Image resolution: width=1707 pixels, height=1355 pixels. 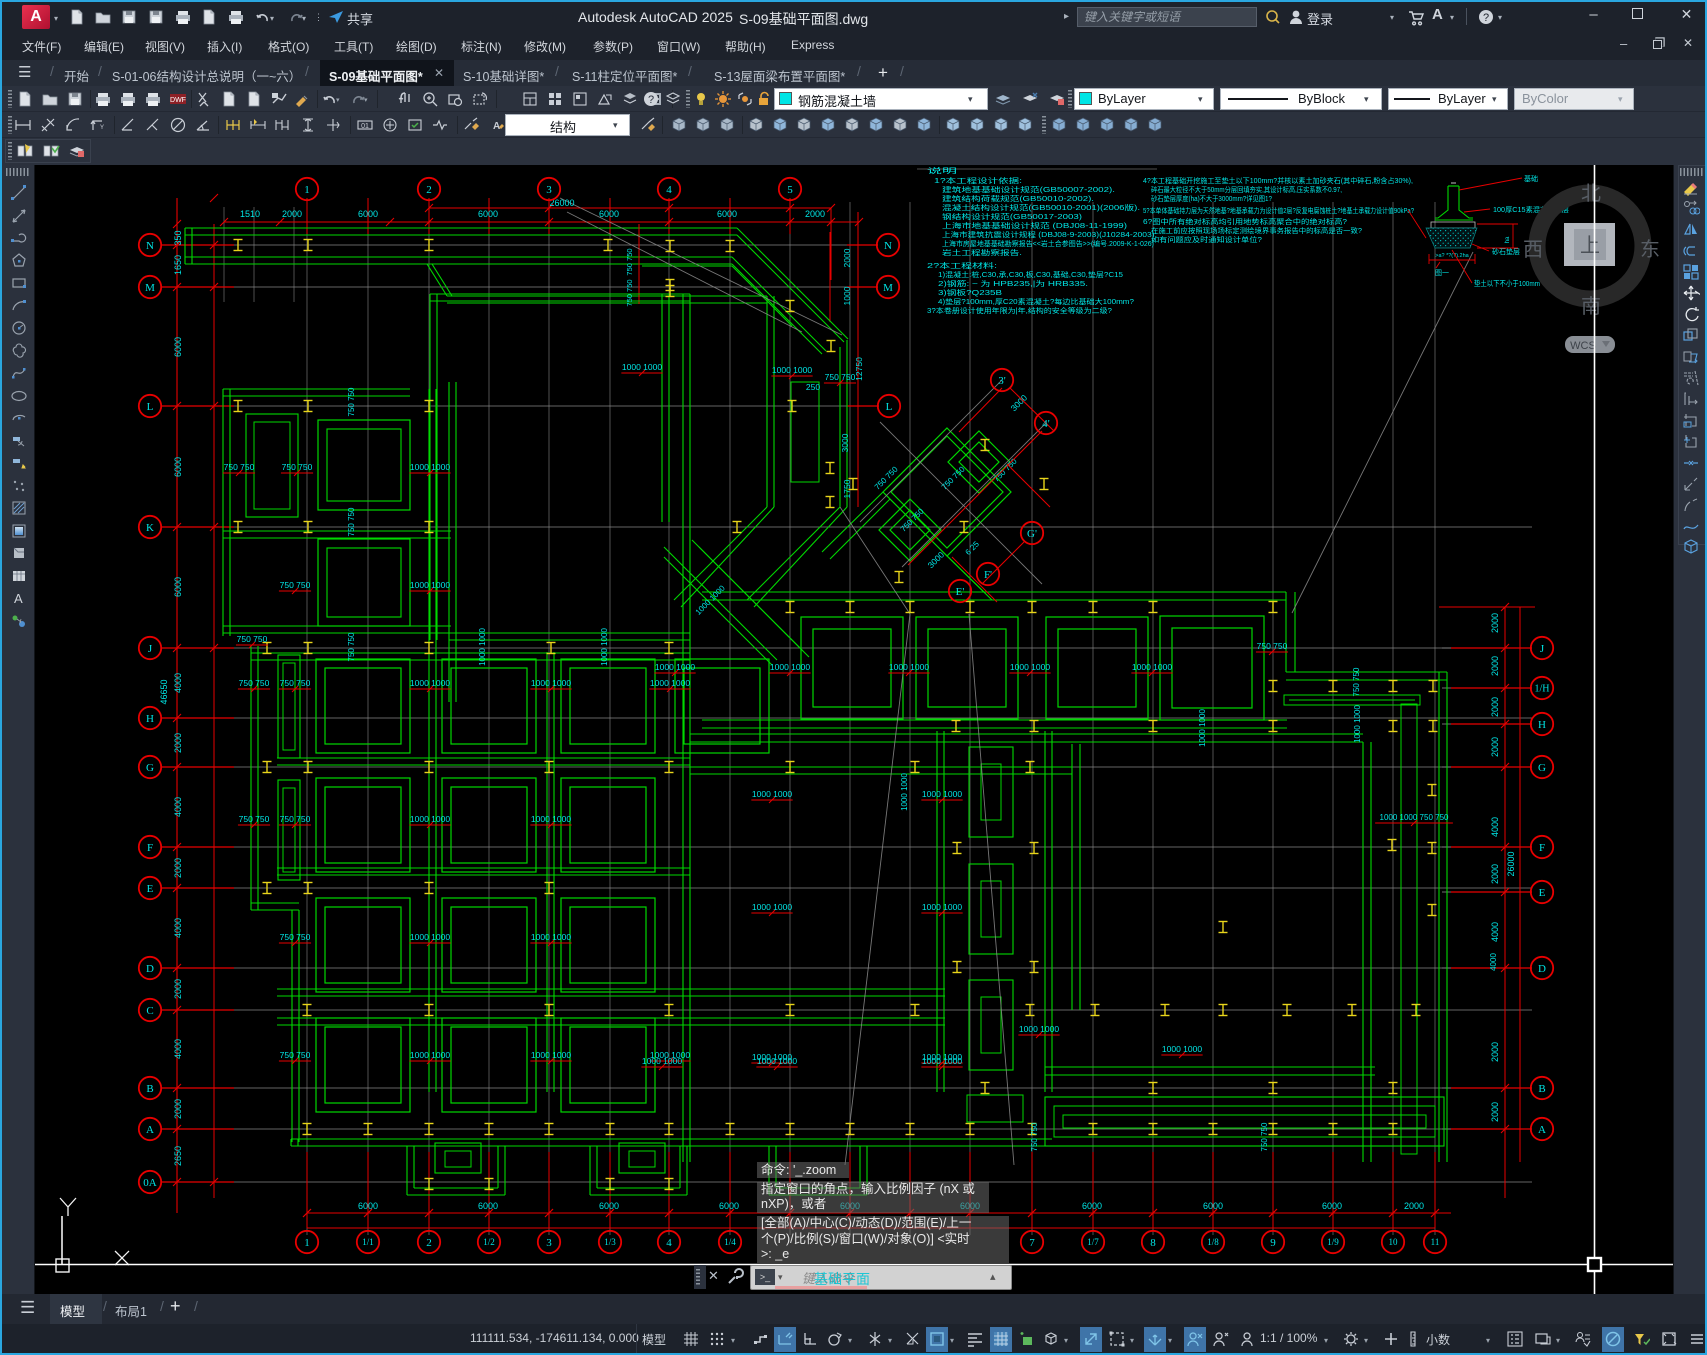 I want to click on svg-text: K, so click(x=150, y=528).